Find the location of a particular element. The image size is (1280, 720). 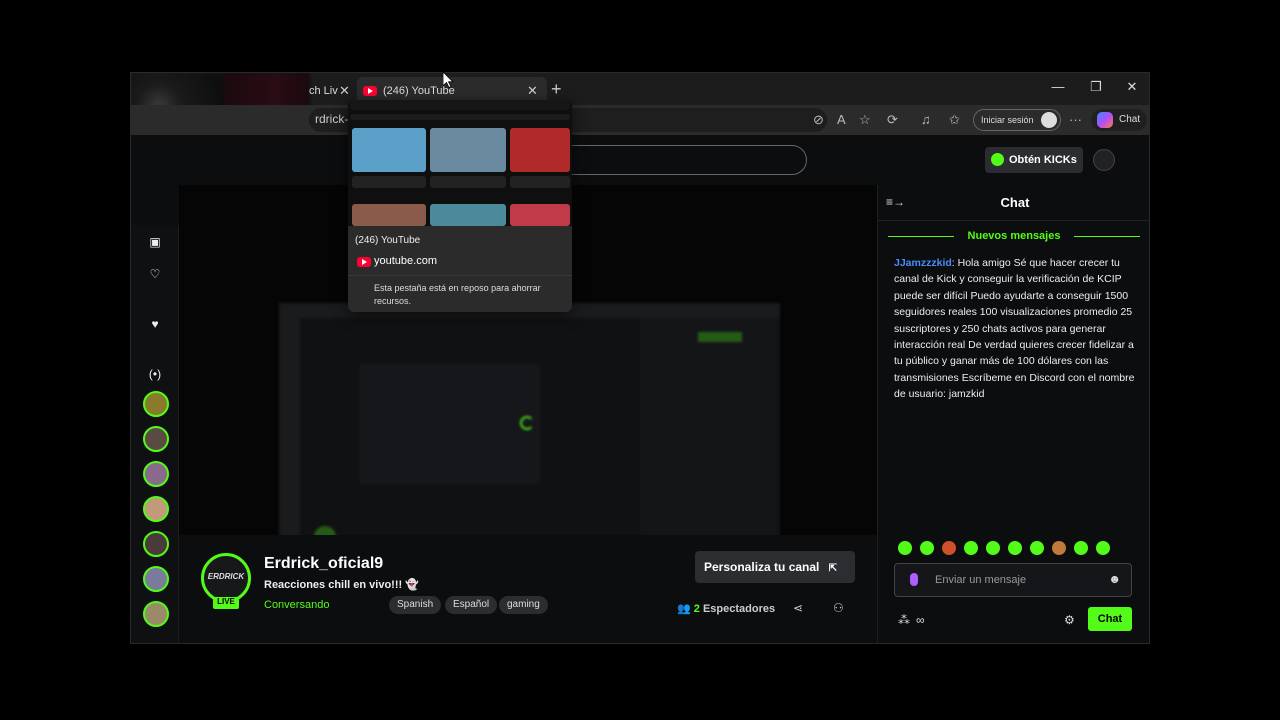

chat-send-button: Chat is located at coordinates (1110, 619).